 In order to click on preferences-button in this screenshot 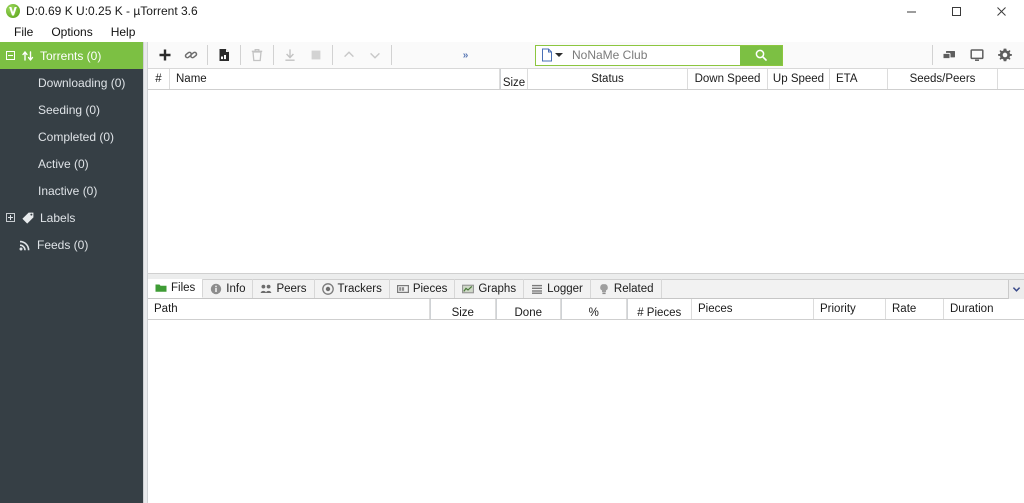, I will do `click(1005, 55)`.